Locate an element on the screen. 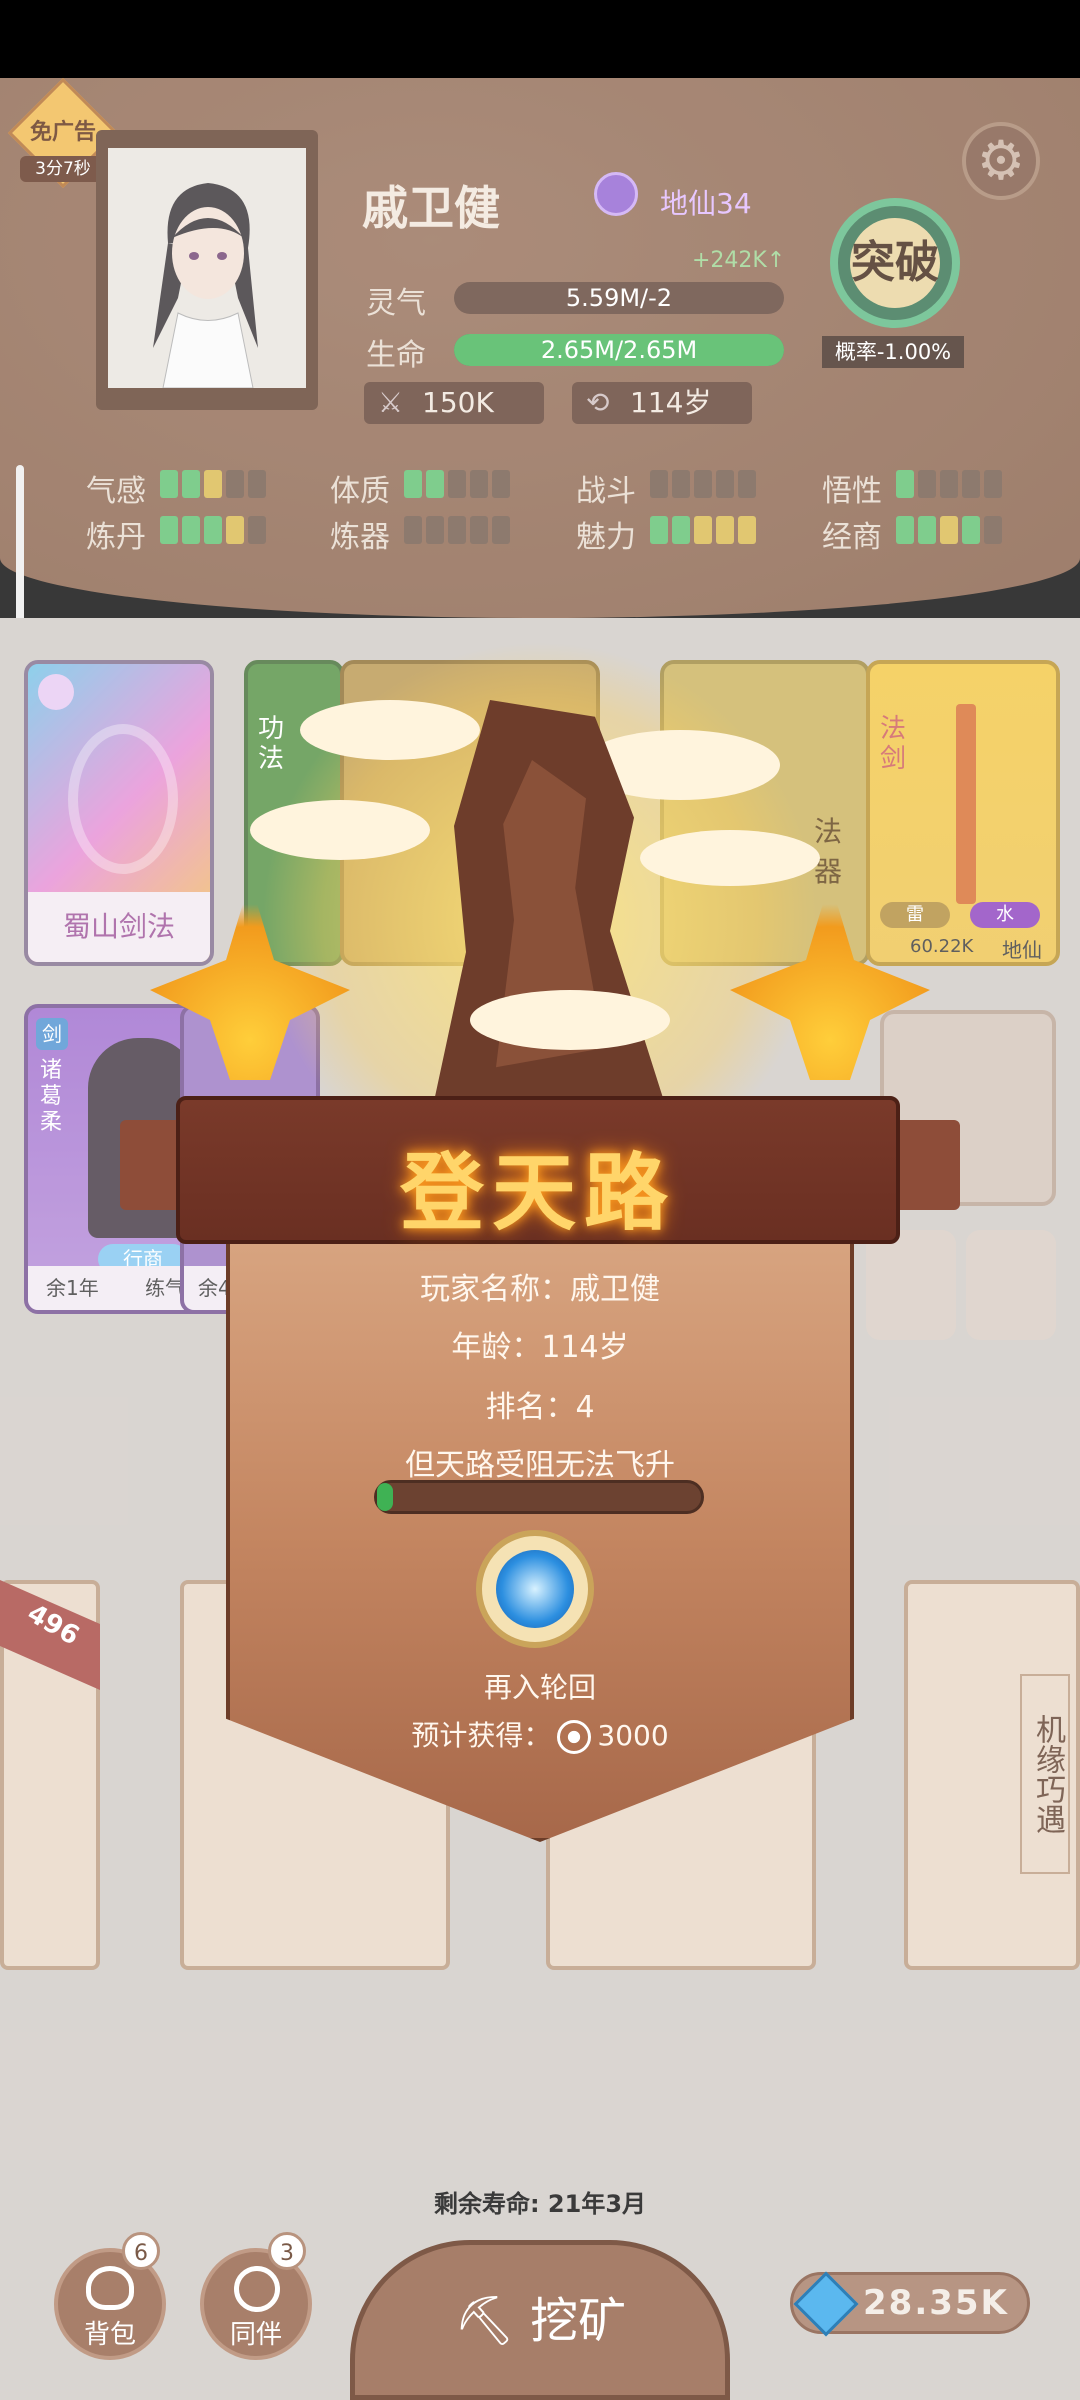  ascension-progress is located at coordinates (539, 1497).